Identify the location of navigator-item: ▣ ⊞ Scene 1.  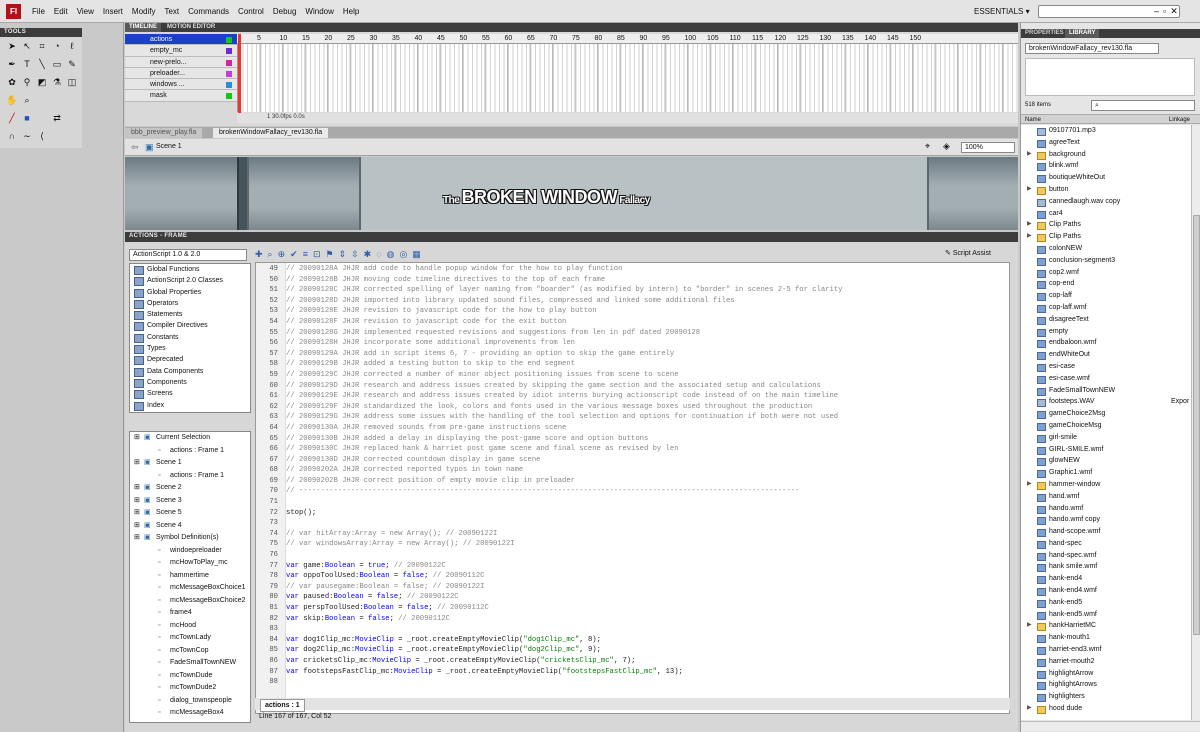
(190, 463).